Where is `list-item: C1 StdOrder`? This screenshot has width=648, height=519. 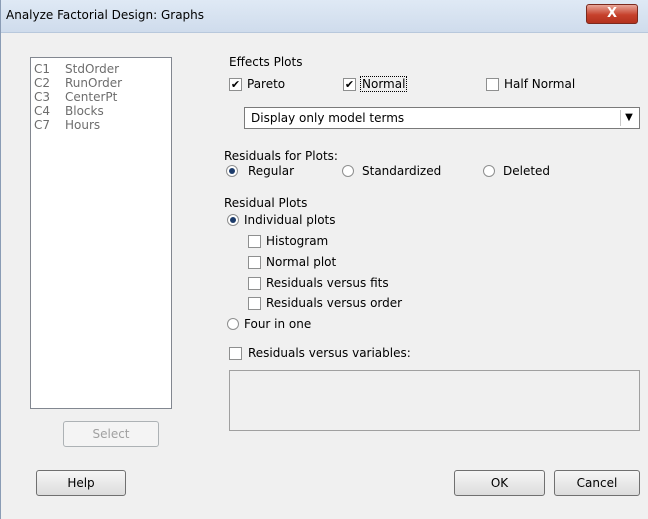
list-item: C1 StdOrder is located at coordinates (76, 69).